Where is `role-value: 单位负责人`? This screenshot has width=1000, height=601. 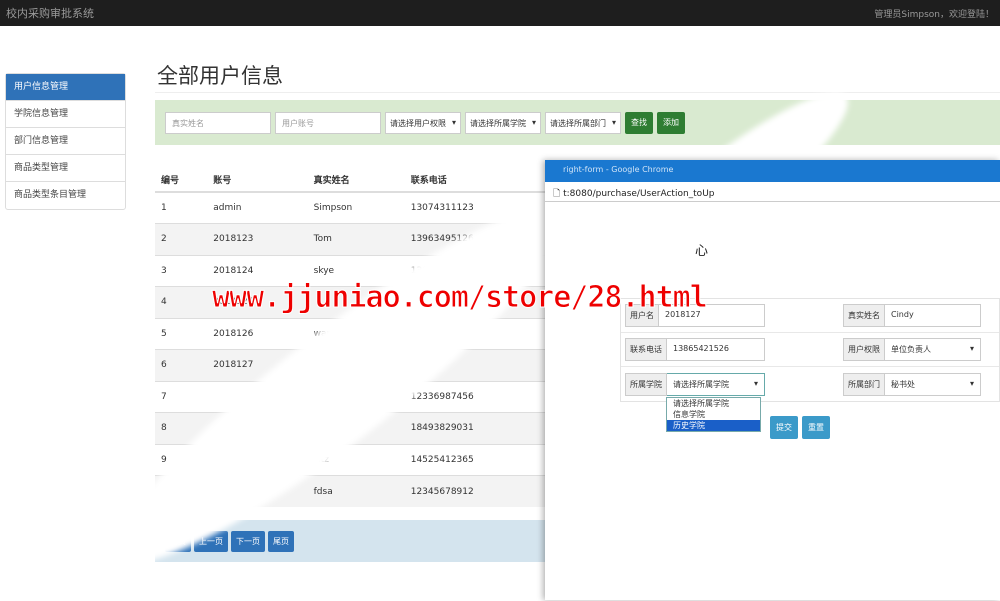
role-value: 单位负责人 is located at coordinates (911, 349).